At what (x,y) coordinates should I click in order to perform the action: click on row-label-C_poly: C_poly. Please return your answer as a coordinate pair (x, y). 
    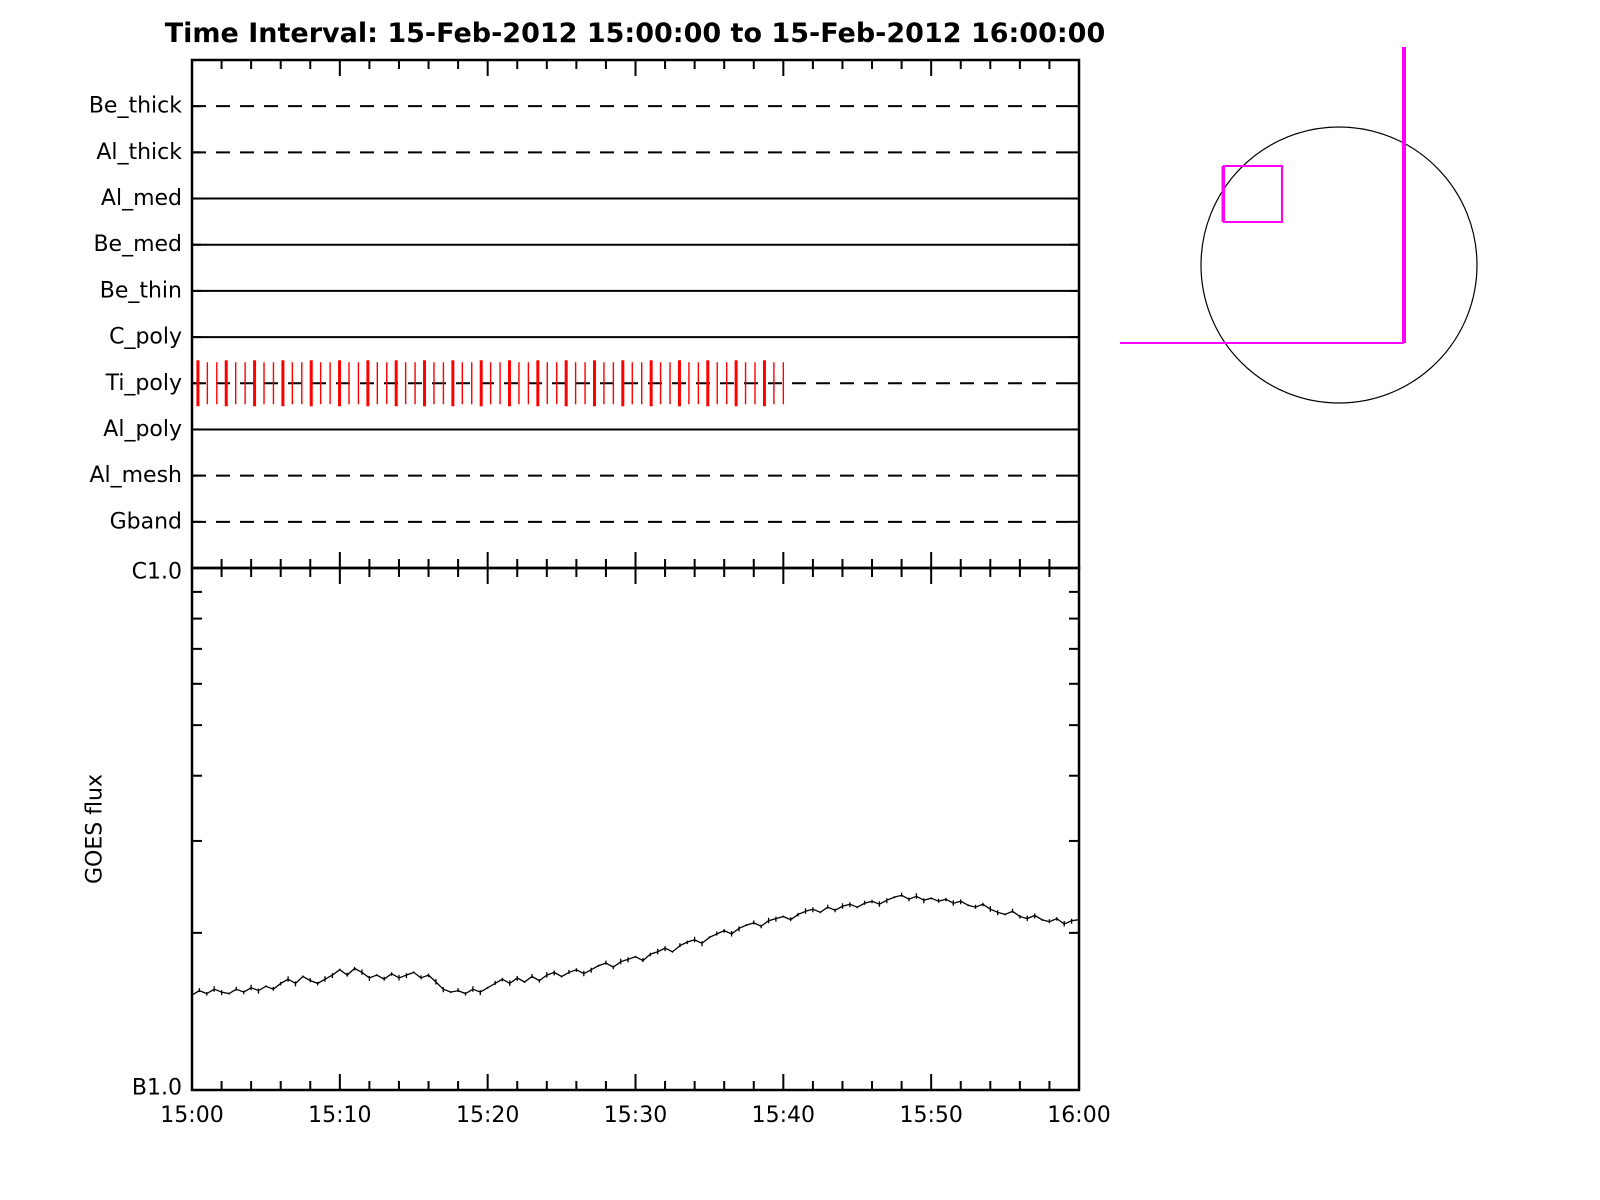
    Looking at the image, I should click on (145, 337).